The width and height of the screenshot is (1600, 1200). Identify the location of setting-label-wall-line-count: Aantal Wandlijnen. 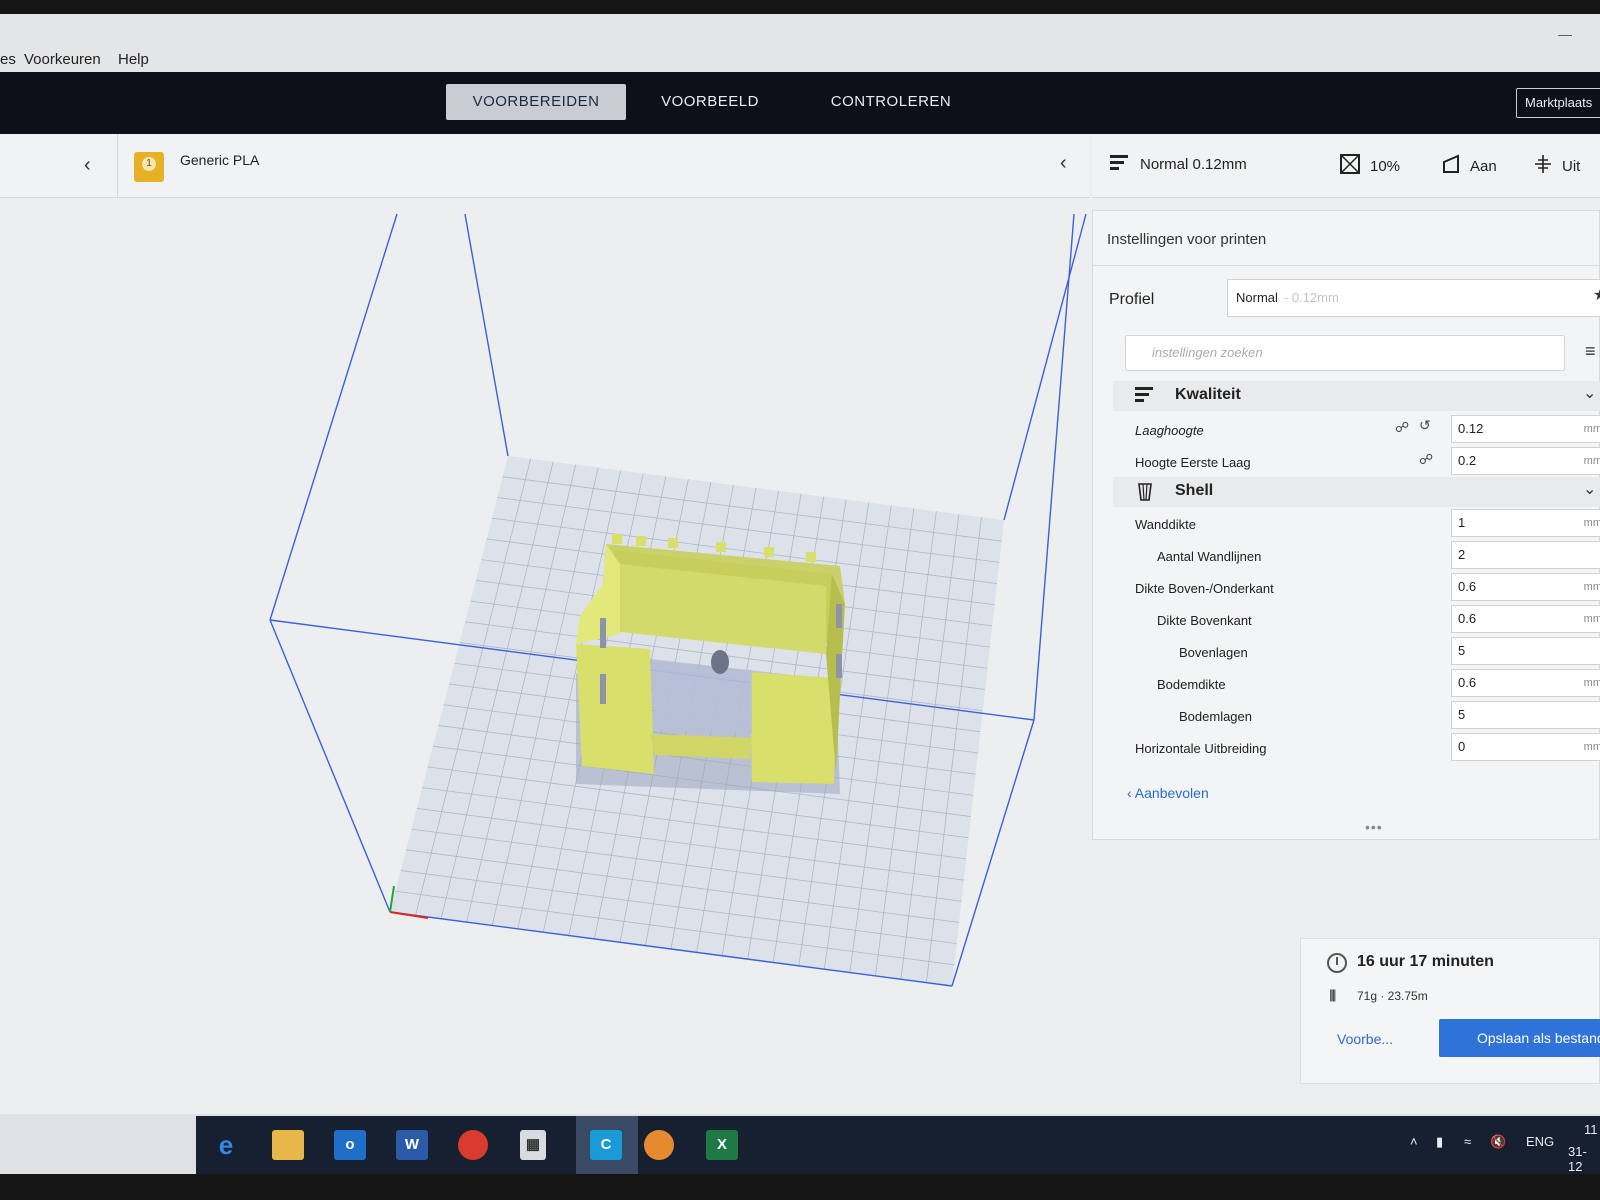
(1209, 556).